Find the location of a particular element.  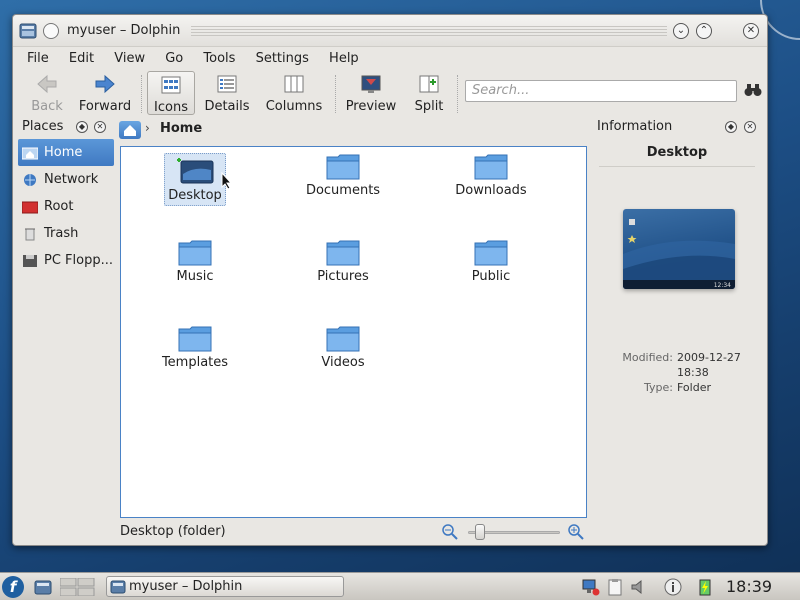

root-folder-icon is located at coordinates (30, 207).